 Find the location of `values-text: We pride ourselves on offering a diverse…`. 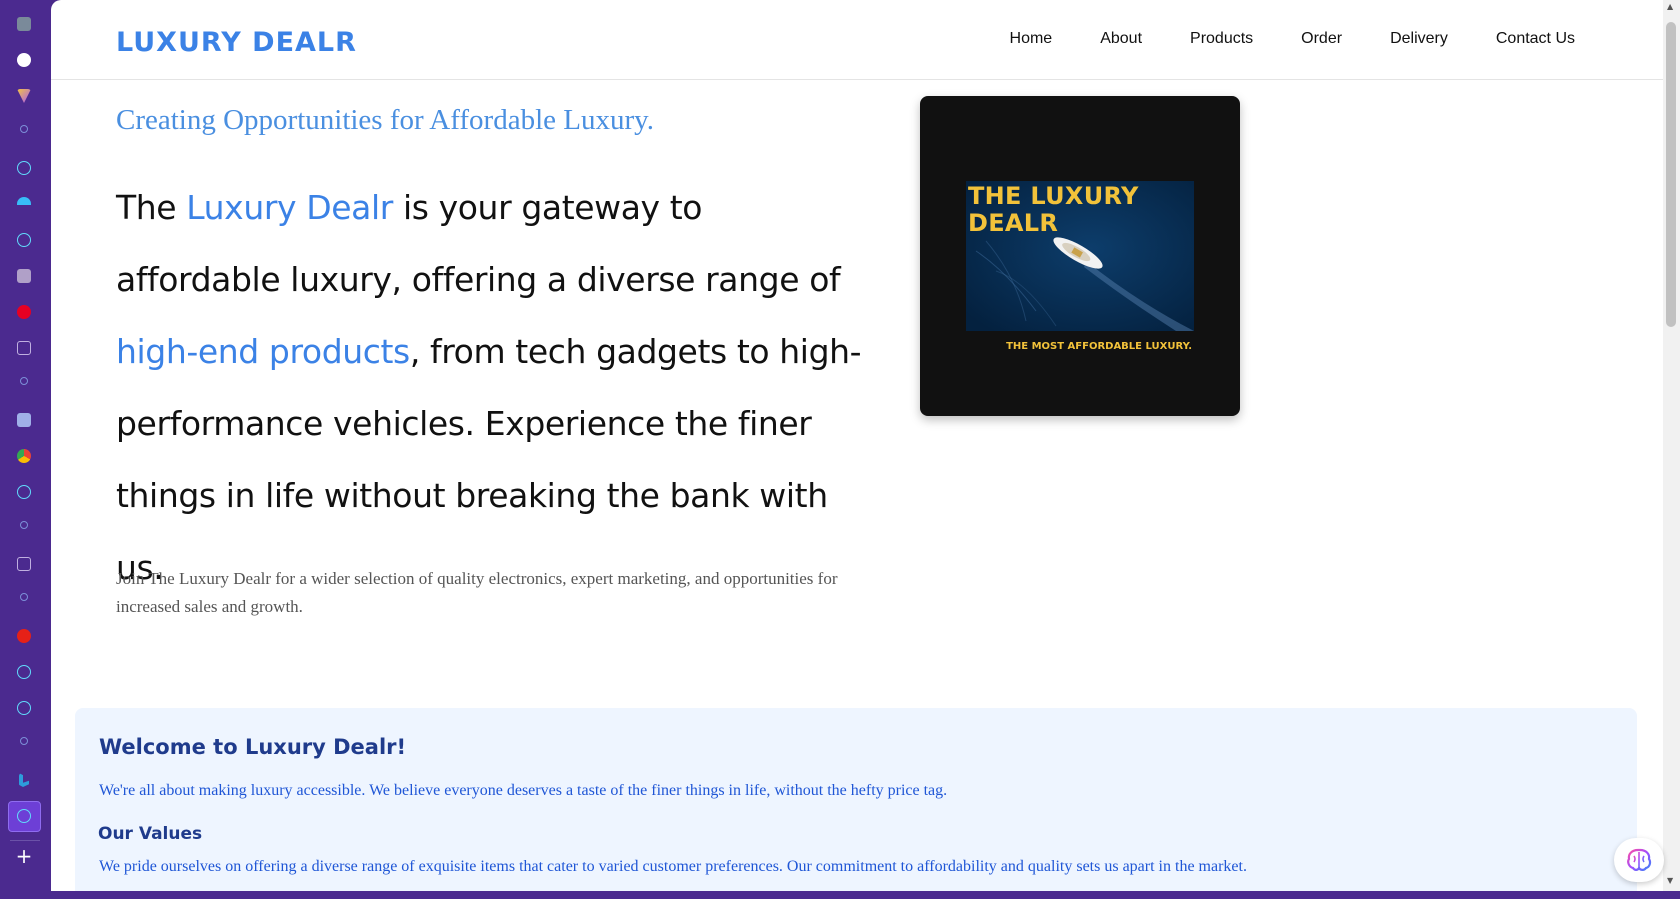

values-text: We pride ourselves on offering a diverse… is located at coordinates (673, 866).